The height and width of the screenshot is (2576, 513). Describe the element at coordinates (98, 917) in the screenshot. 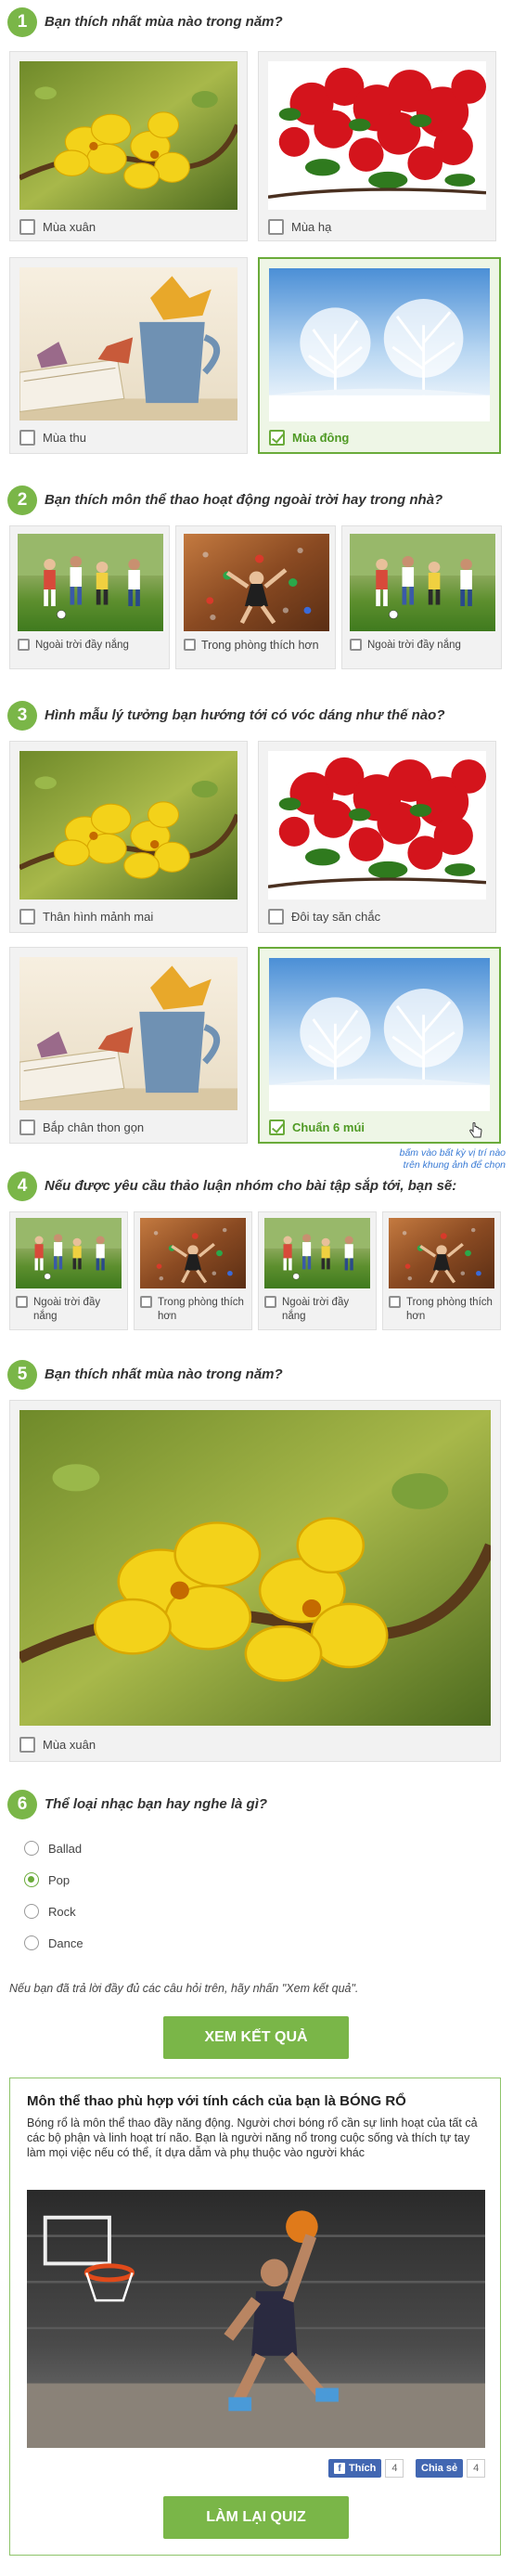

I see `option-label: Thân hình mảnh mai` at that location.